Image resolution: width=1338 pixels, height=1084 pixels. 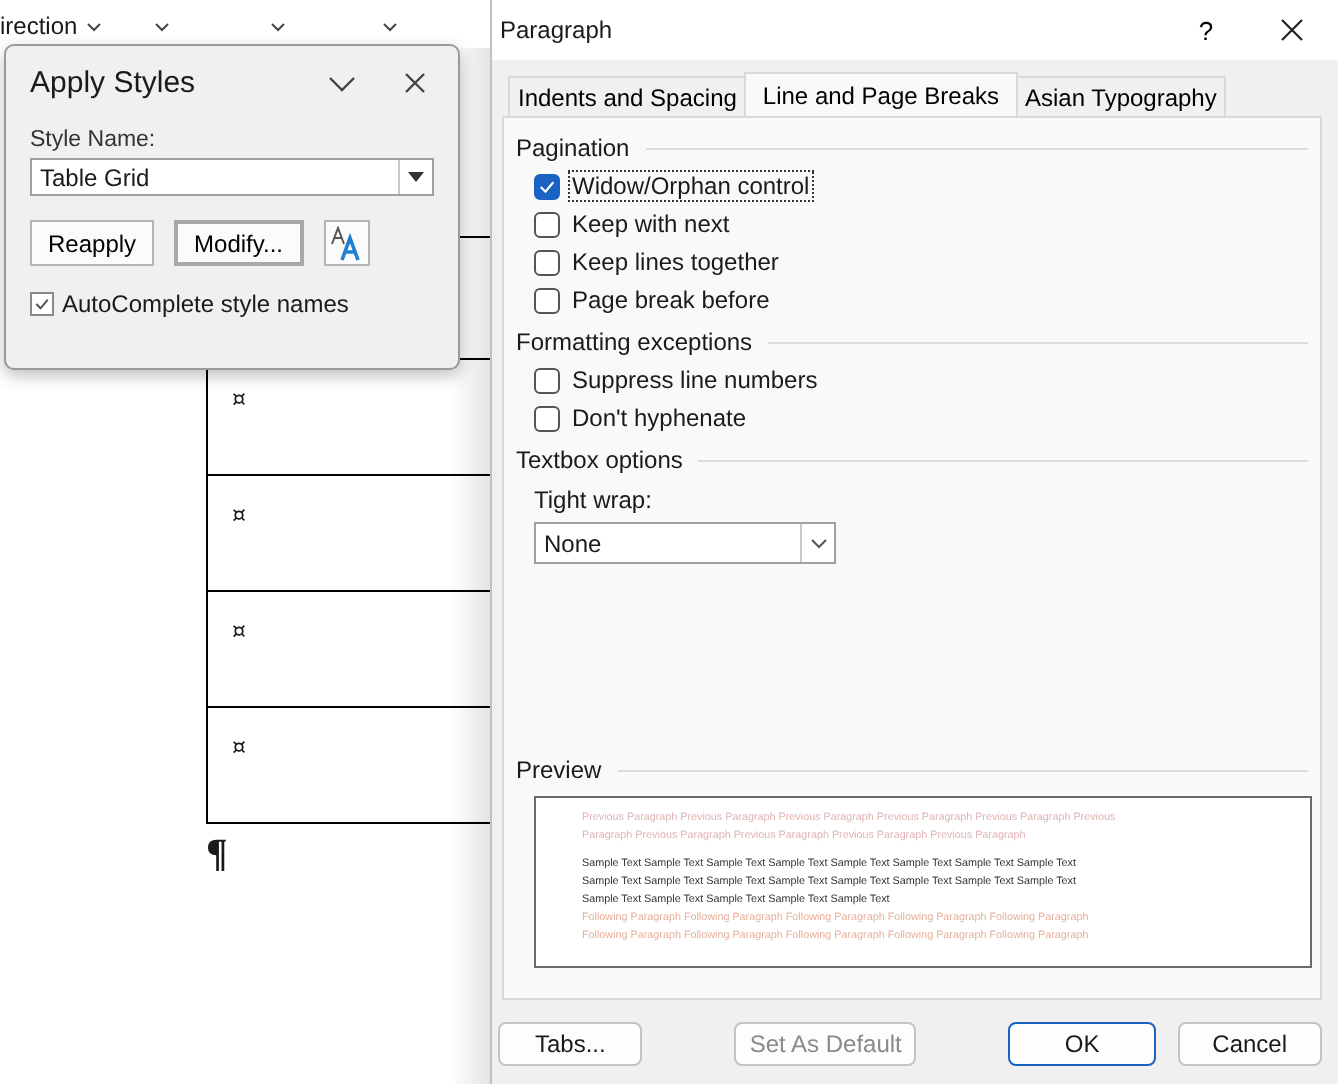 What do you see at coordinates (94, 140) in the screenshot?
I see `field-label: Style Name:` at bounding box center [94, 140].